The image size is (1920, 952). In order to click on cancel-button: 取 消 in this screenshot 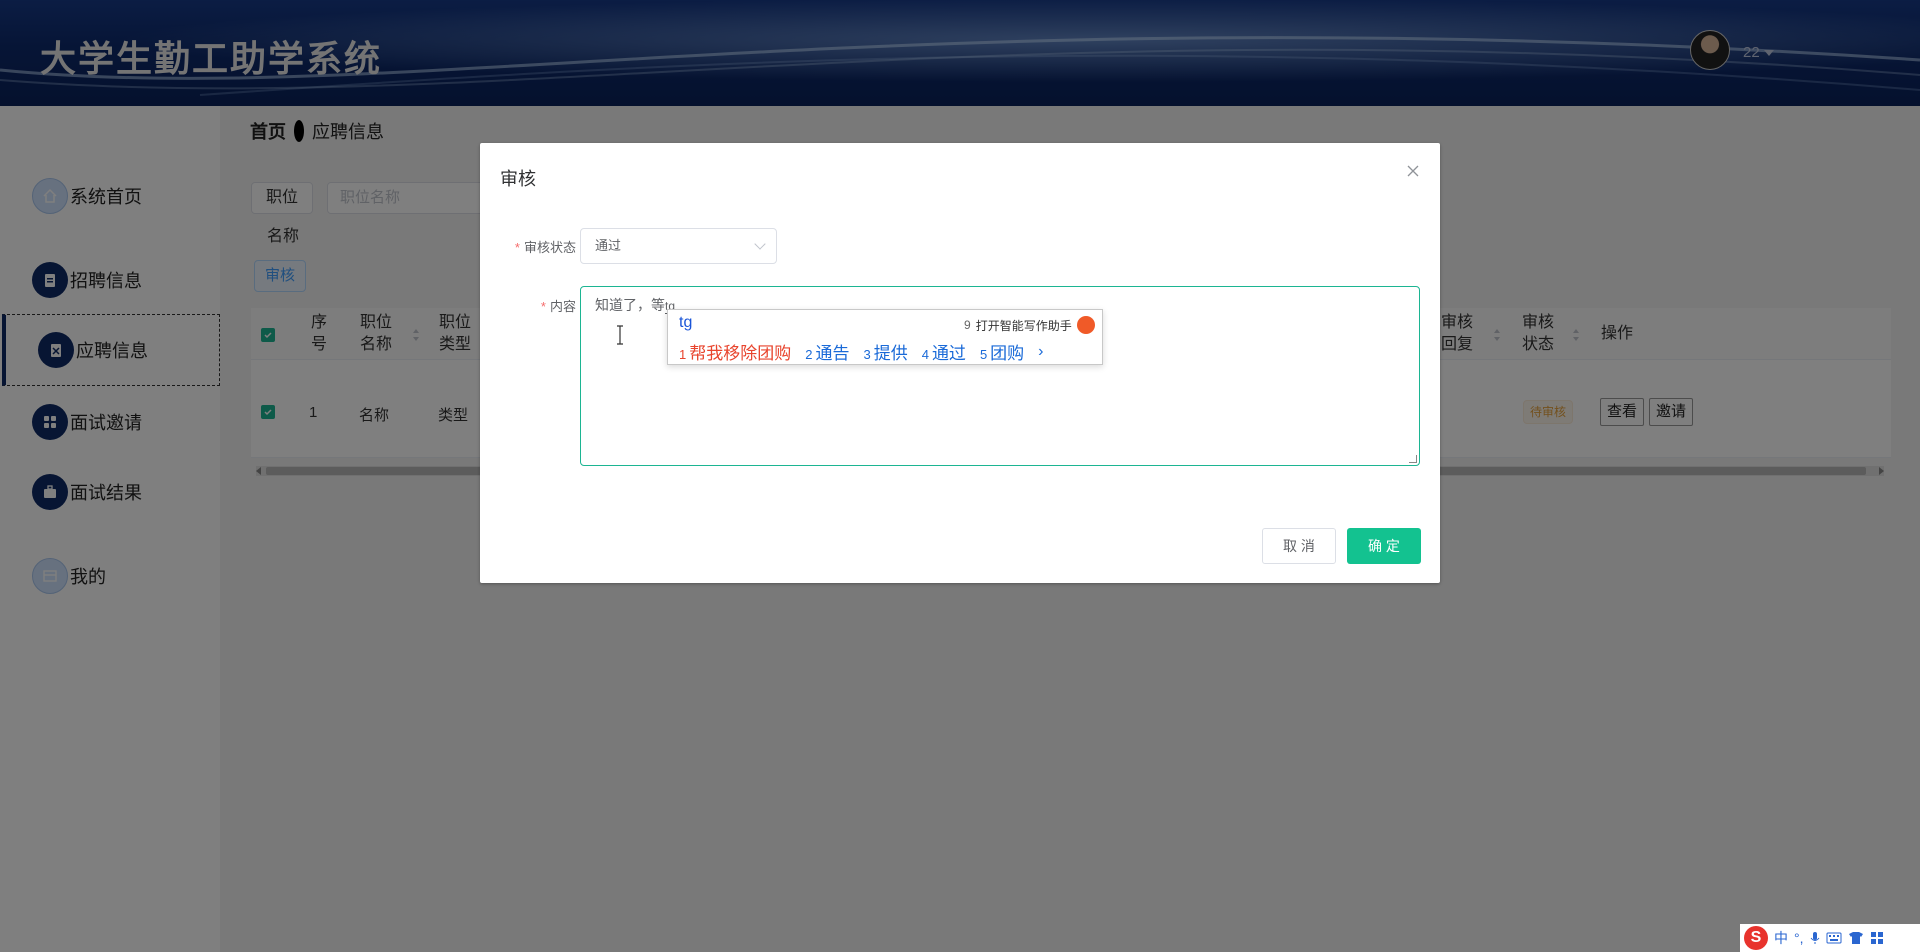, I will do `click(1299, 546)`.